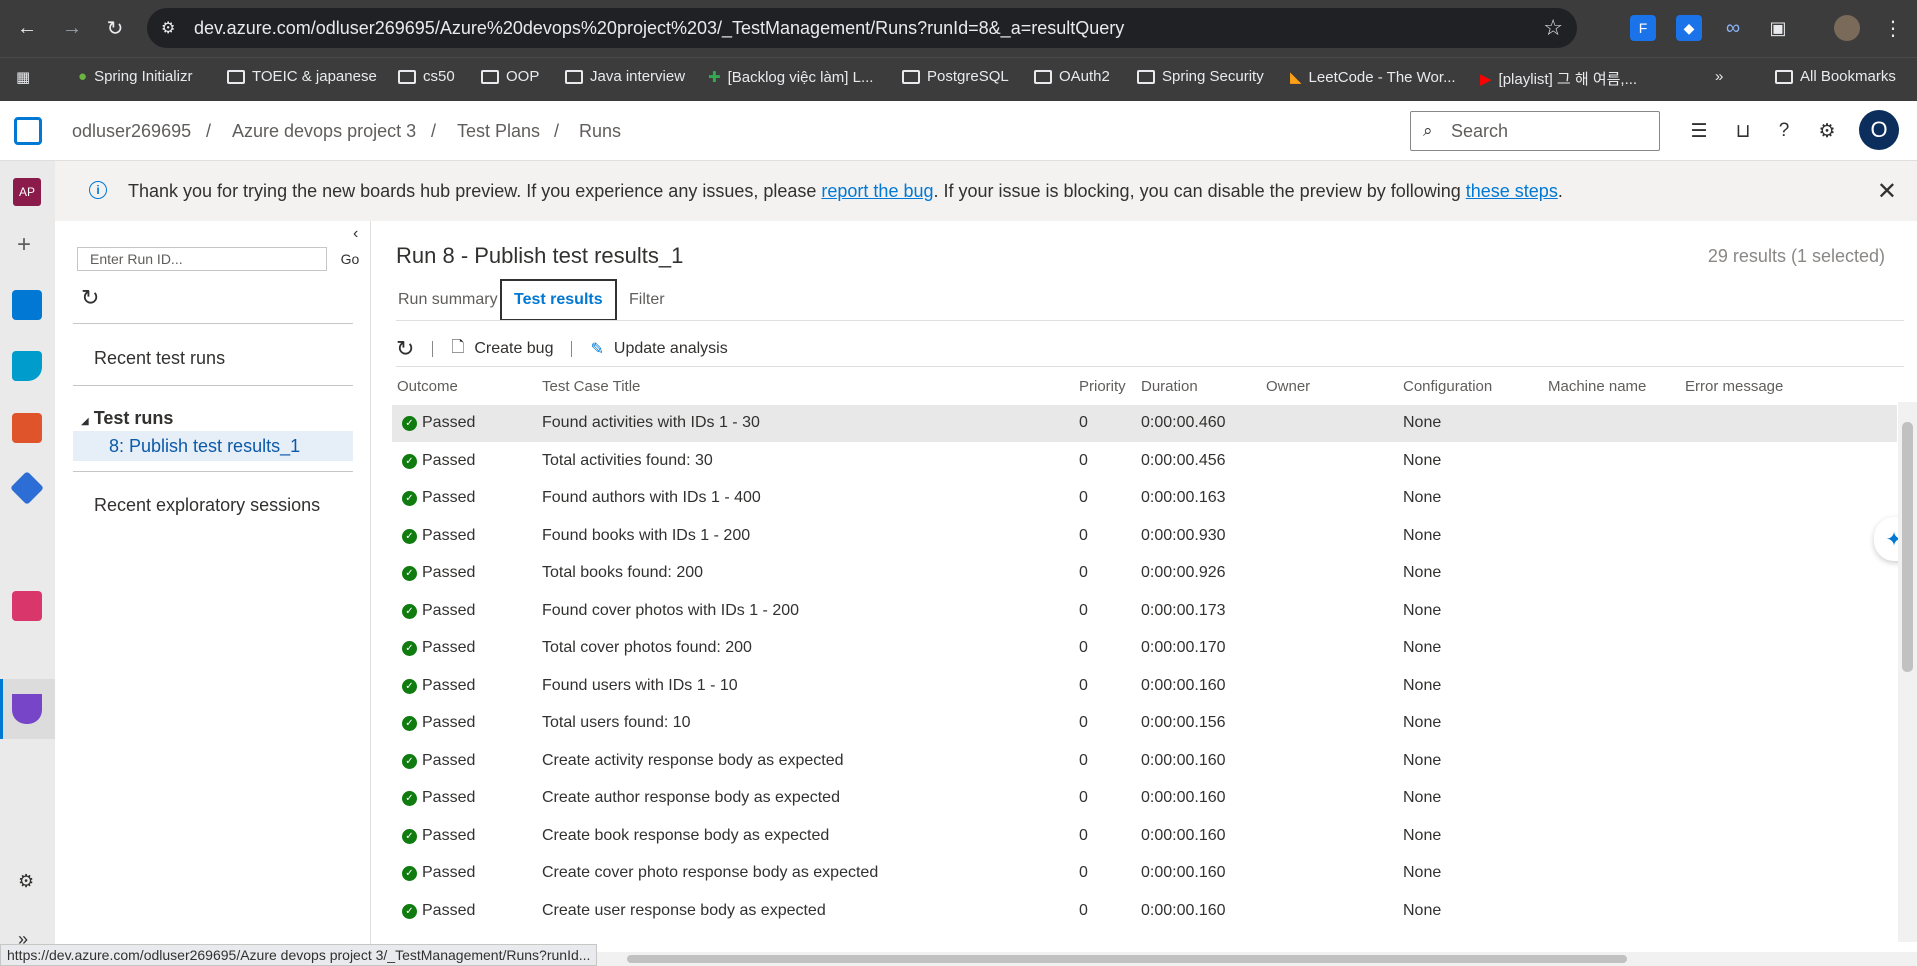  Describe the element at coordinates (627, 460) in the screenshot. I see `title-cell: Total activities found: 30` at that location.